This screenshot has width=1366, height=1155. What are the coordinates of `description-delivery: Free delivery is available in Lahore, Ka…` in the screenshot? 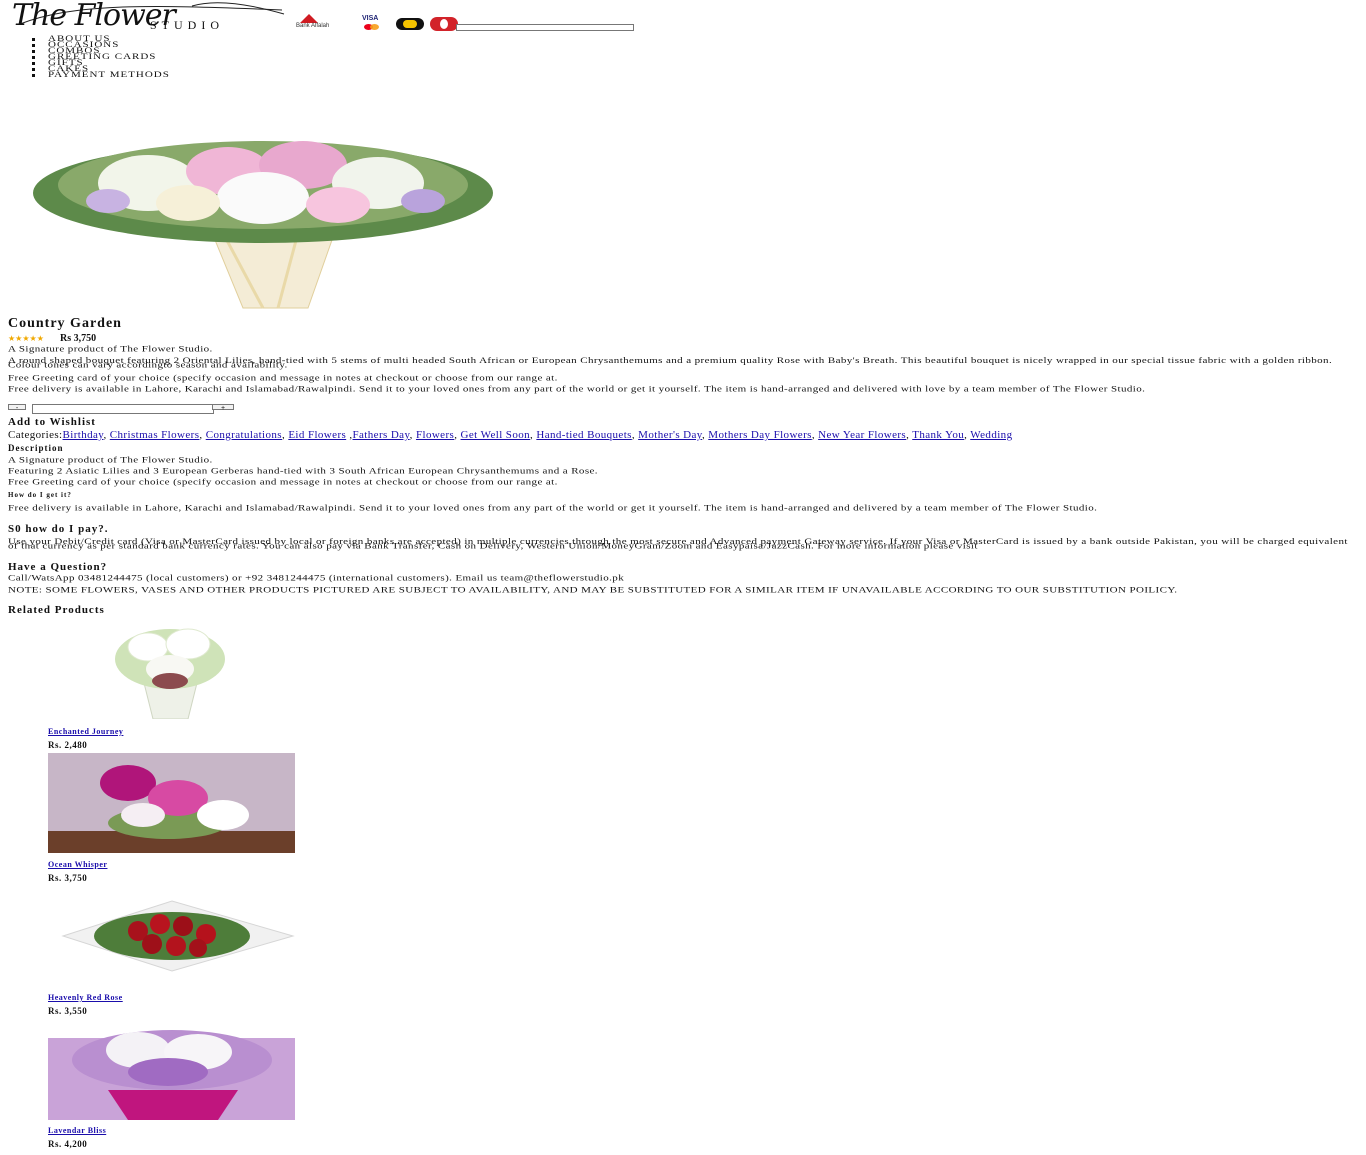 It's located at (553, 508).